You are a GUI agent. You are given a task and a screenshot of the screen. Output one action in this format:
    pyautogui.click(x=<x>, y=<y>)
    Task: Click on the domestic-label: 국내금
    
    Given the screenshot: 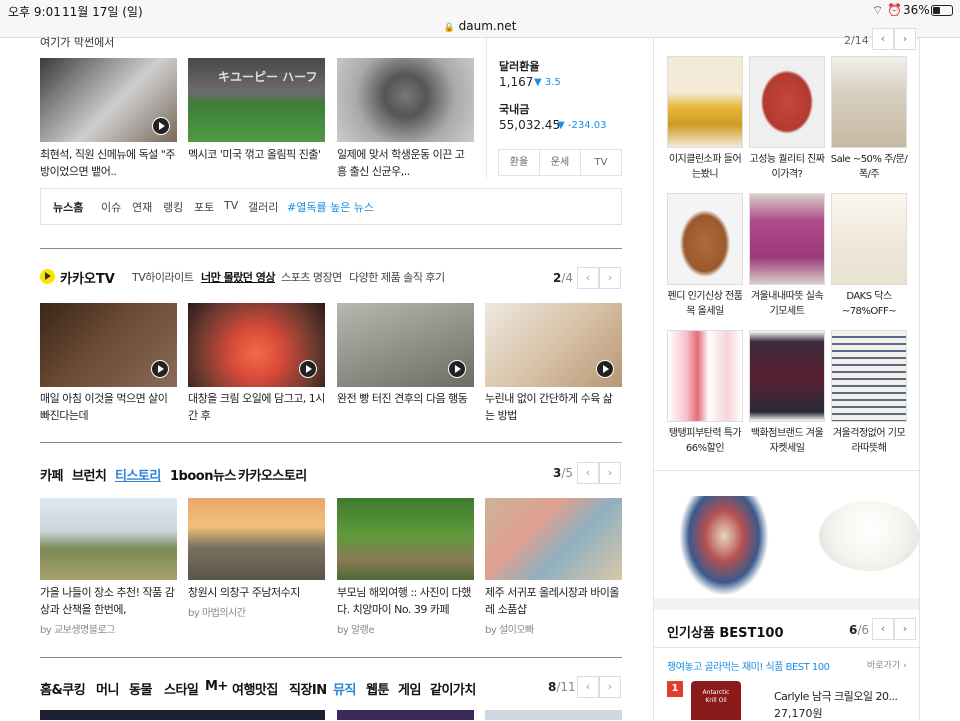 What is the action you would take?
    pyautogui.click(x=514, y=109)
    